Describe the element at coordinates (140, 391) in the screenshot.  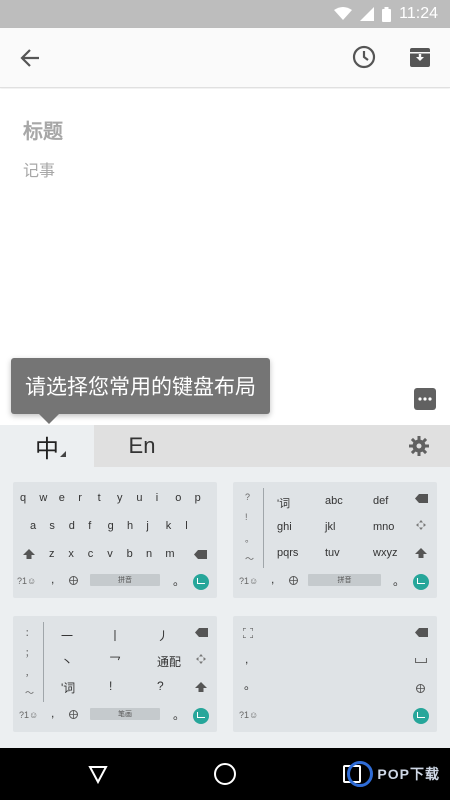
I see `keyboard-layout-tooltip: 请选择您常用的键盘布局` at that location.